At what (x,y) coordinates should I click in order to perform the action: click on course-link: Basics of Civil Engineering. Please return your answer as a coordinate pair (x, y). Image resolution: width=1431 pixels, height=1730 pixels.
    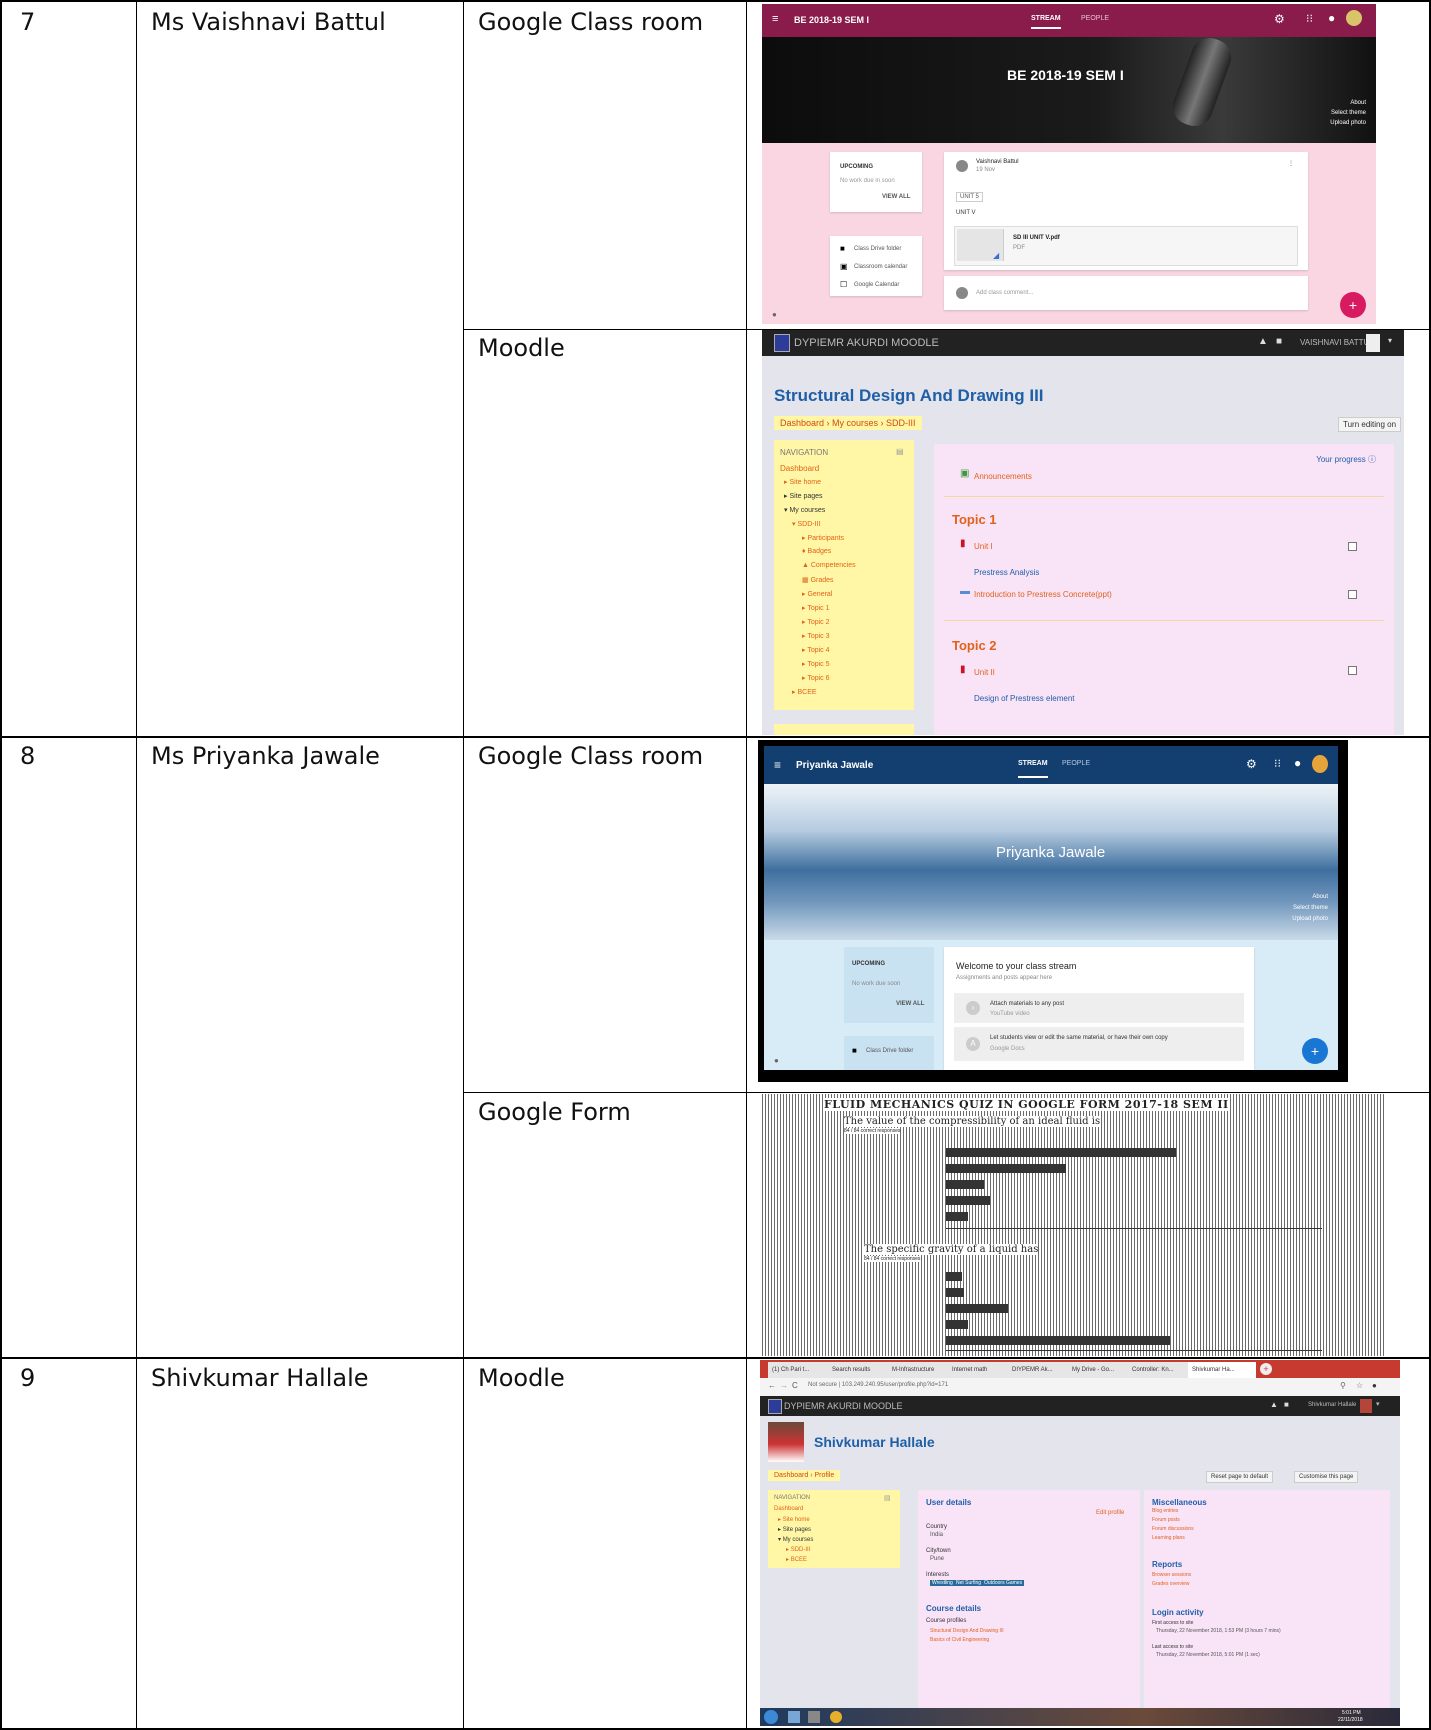
    Looking at the image, I should click on (959, 1640).